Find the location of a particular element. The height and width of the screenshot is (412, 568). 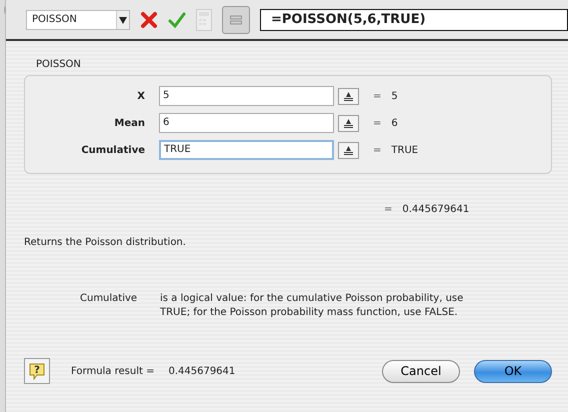

argument-field: 5 is located at coordinates (246, 96).